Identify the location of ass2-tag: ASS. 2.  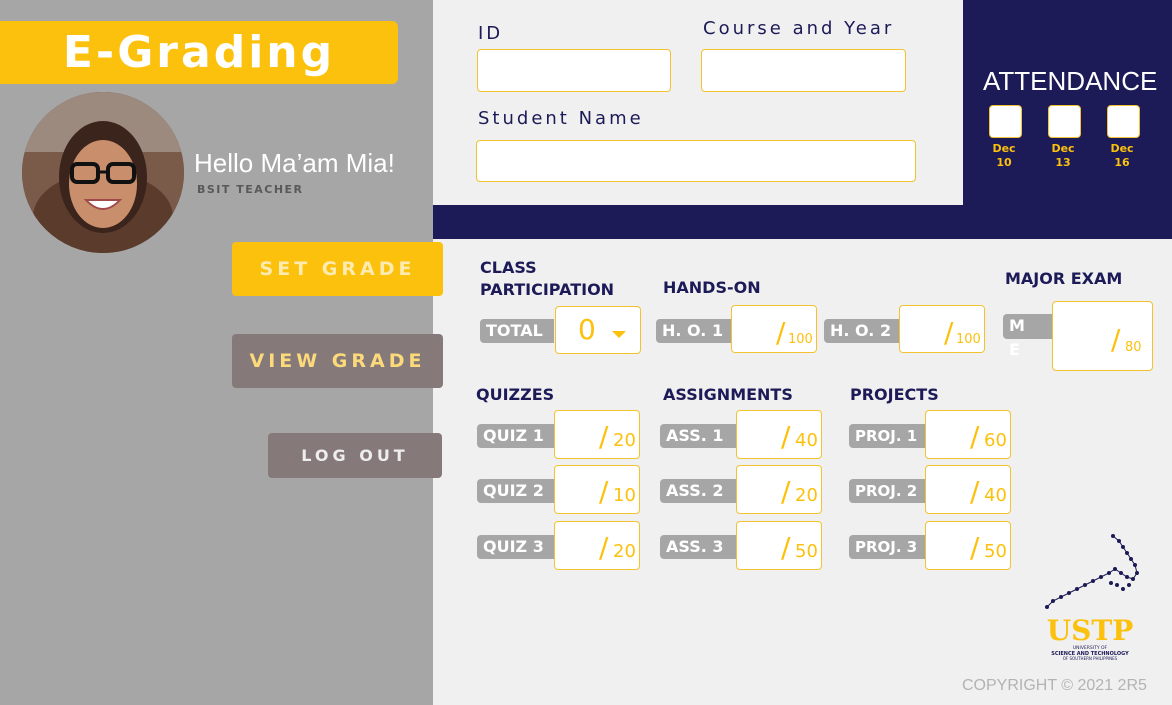
(698, 491).